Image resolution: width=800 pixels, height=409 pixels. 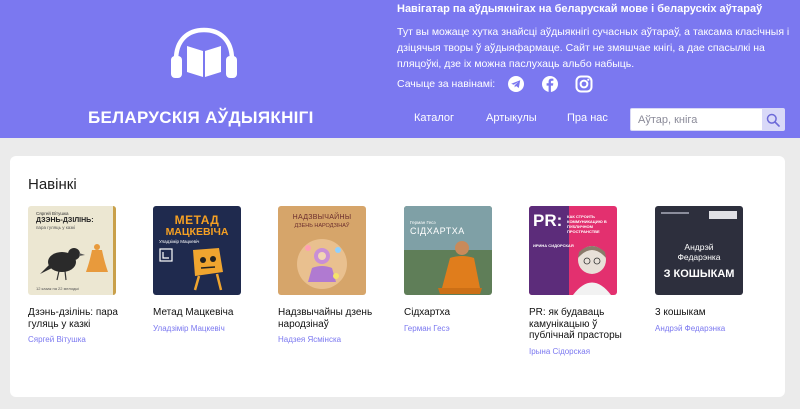 What do you see at coordinates (550, 84) in the screenshot?
I see `facebook-icon` at bounding box center [550, 84].